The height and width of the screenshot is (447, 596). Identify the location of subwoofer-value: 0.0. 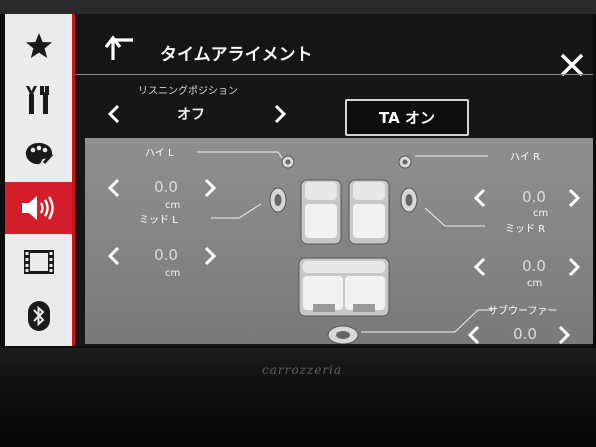
(525, 334).